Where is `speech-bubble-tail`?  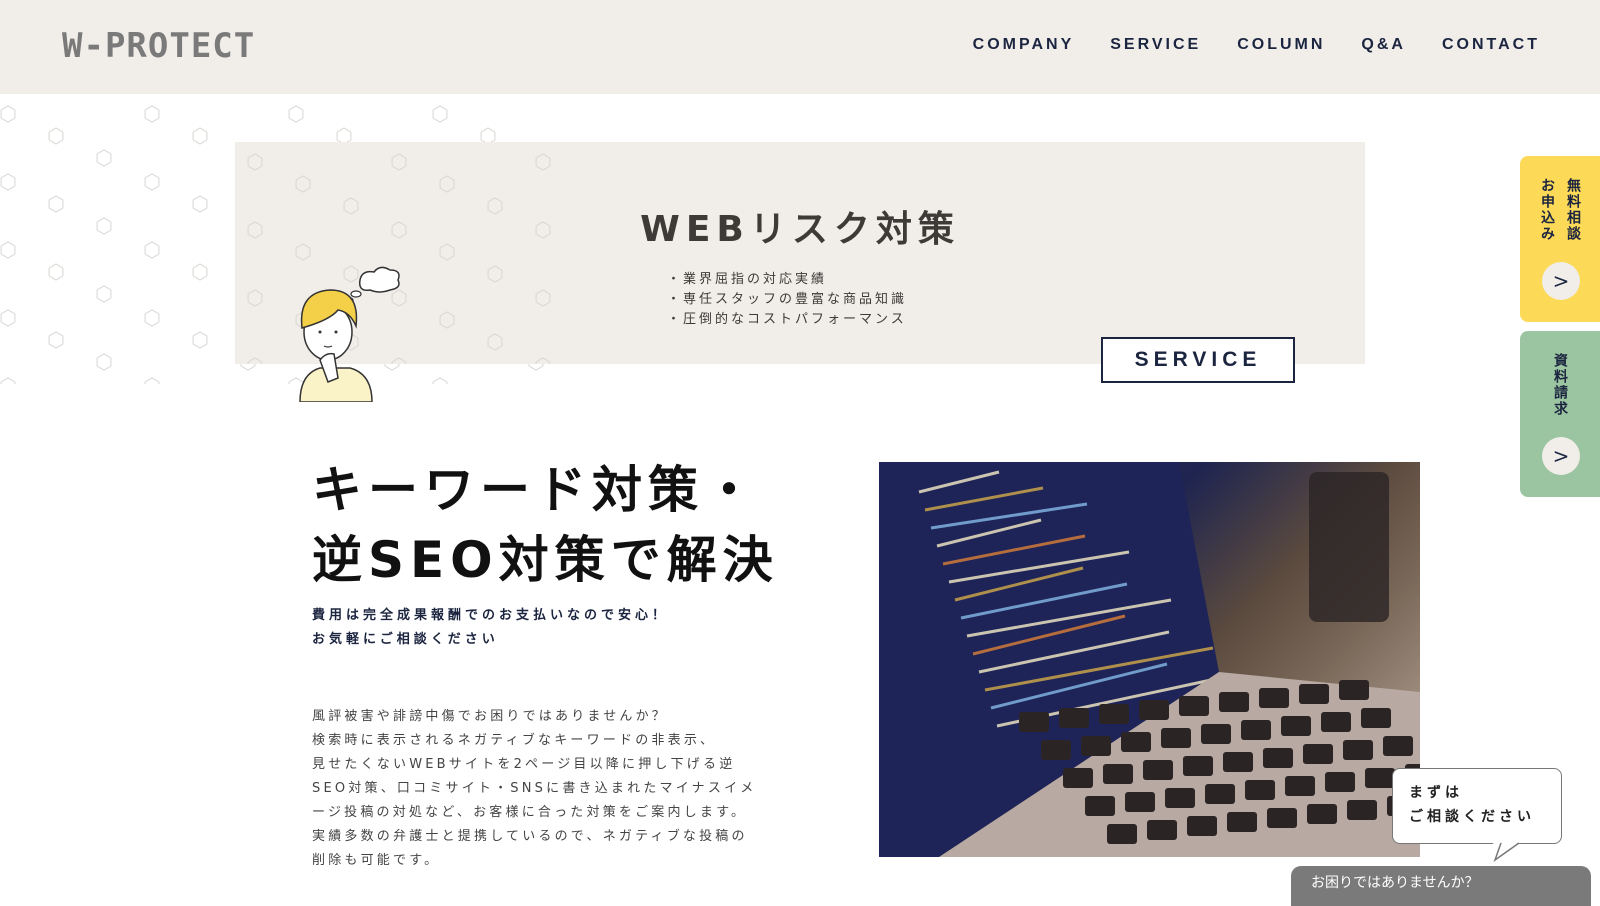 speech-bubble-tail is located at coordinates (1506, 852).